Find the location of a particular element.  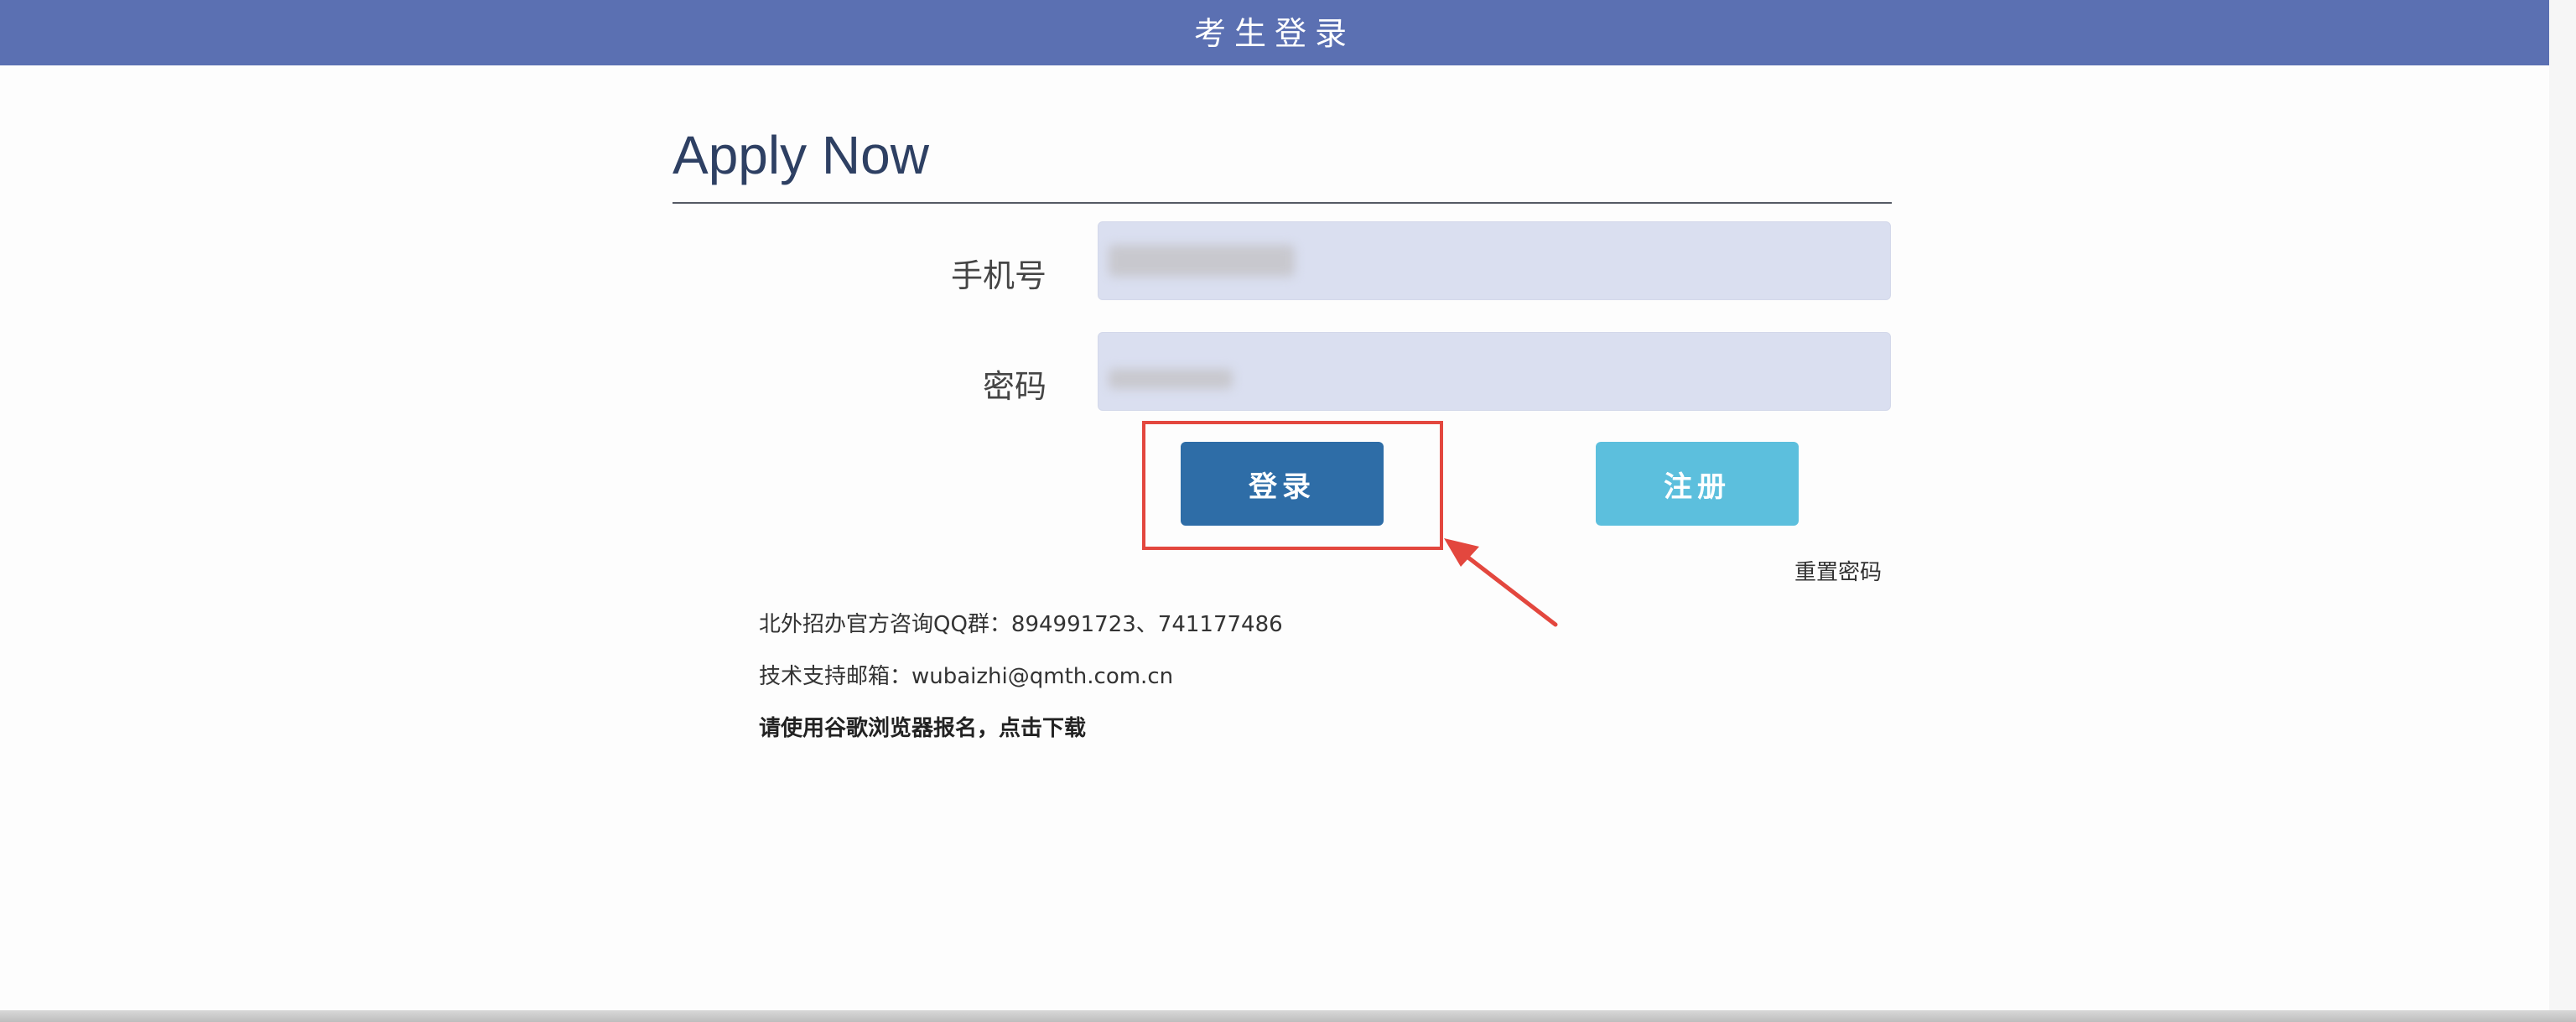

browser-download-link: 请使用谷歌浏览器报名，点击下载 is located at coordinates (922, 727).